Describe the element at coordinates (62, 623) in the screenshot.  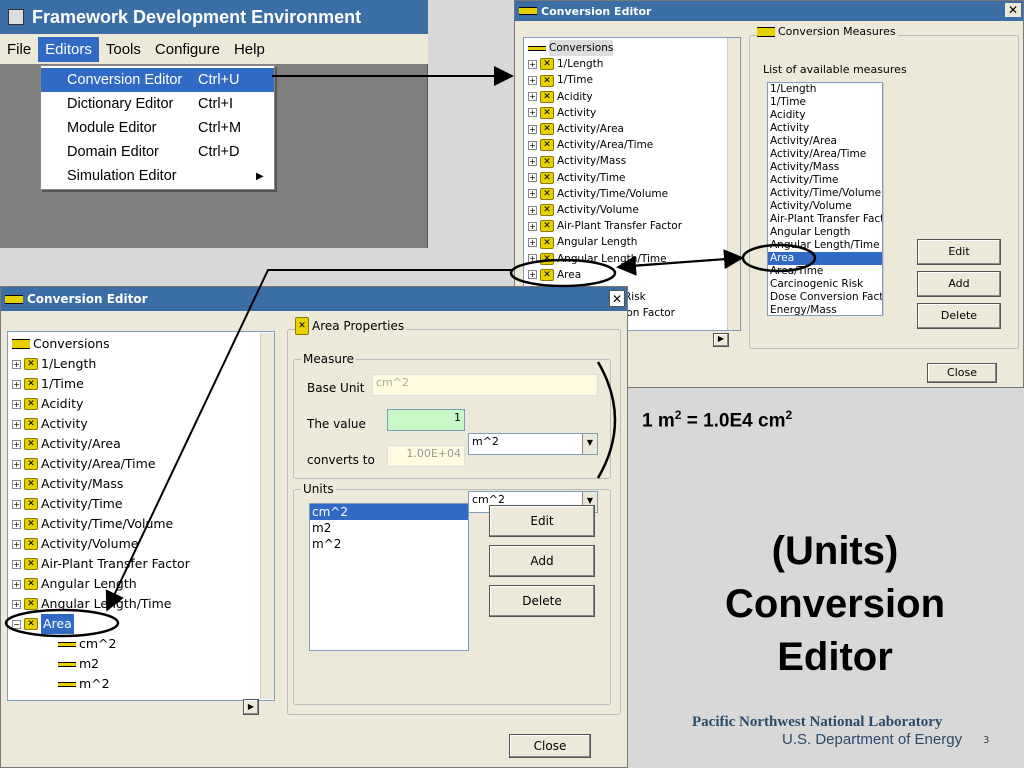
I see `highlight-ellipse-large-tree` at that location.